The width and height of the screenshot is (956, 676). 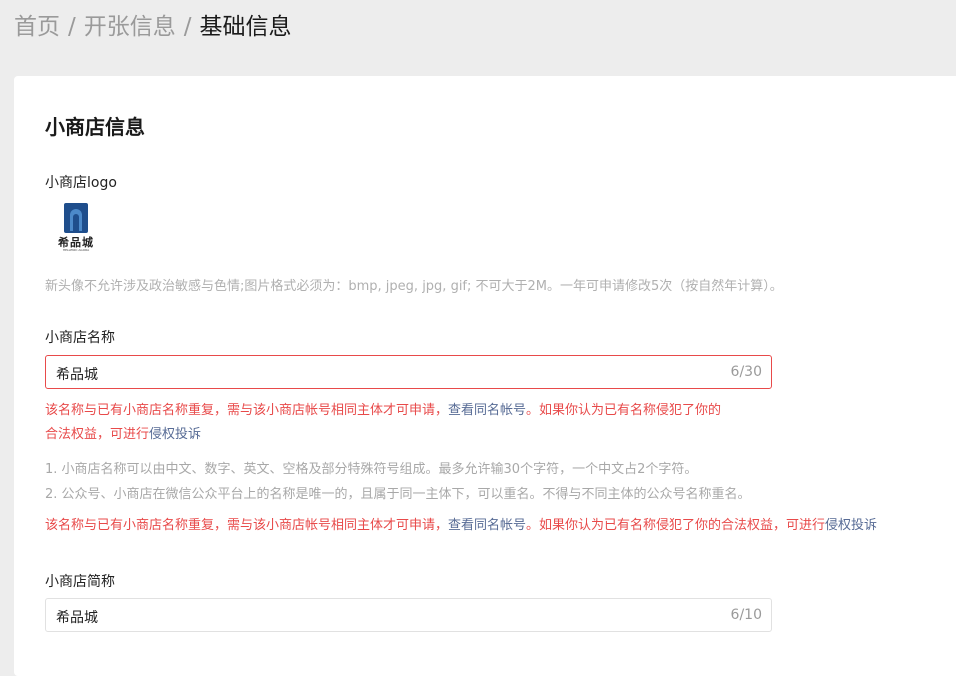 I want to click on short-name-input: 希品城 6/10, so click(x=408, y=615).